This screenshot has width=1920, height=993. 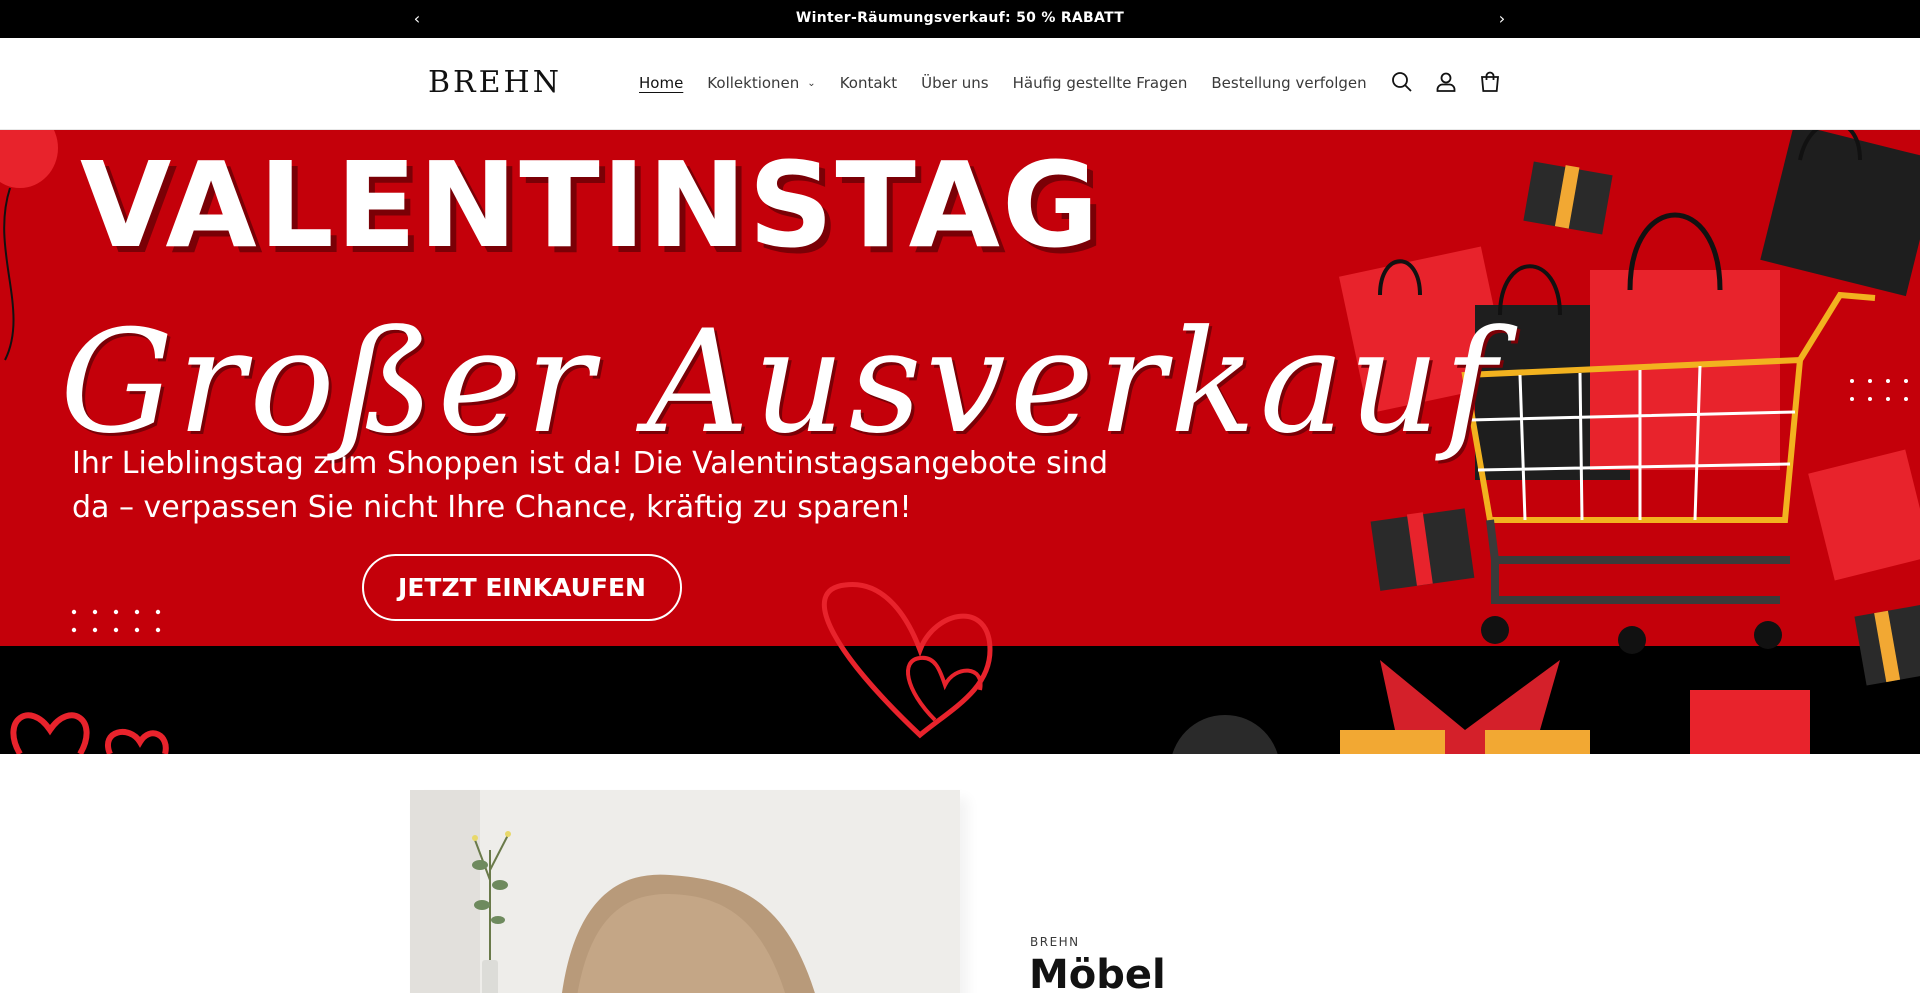 What do you see at coordinates (811, 83) in the screenshot?
I see `chevron-down-icon: ⌄` at bounding box center [811, 83].